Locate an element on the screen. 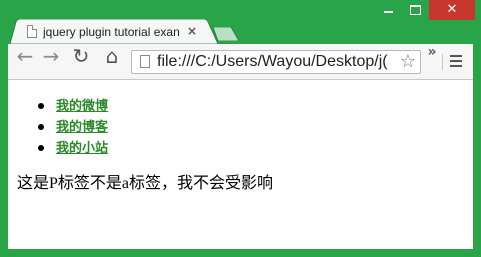  url-text: file:///C:/Users/Wayou/Desktop/j( is located at coordinates (277, 62).